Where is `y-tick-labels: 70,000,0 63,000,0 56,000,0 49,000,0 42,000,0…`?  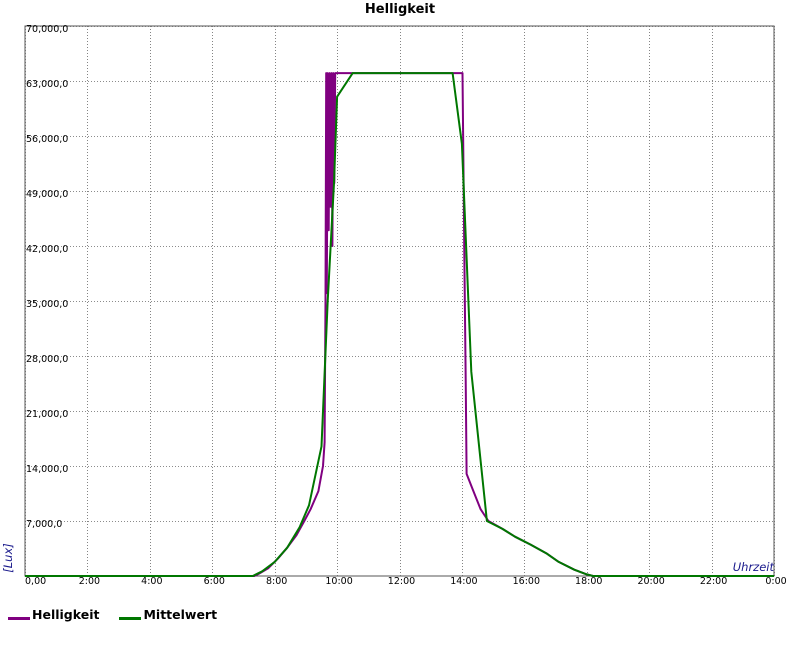 y-tick-labels: 70,000,0 63,000,0 56,000,0 49,000,0 42,000,0… is located at coordinates (47, 277).